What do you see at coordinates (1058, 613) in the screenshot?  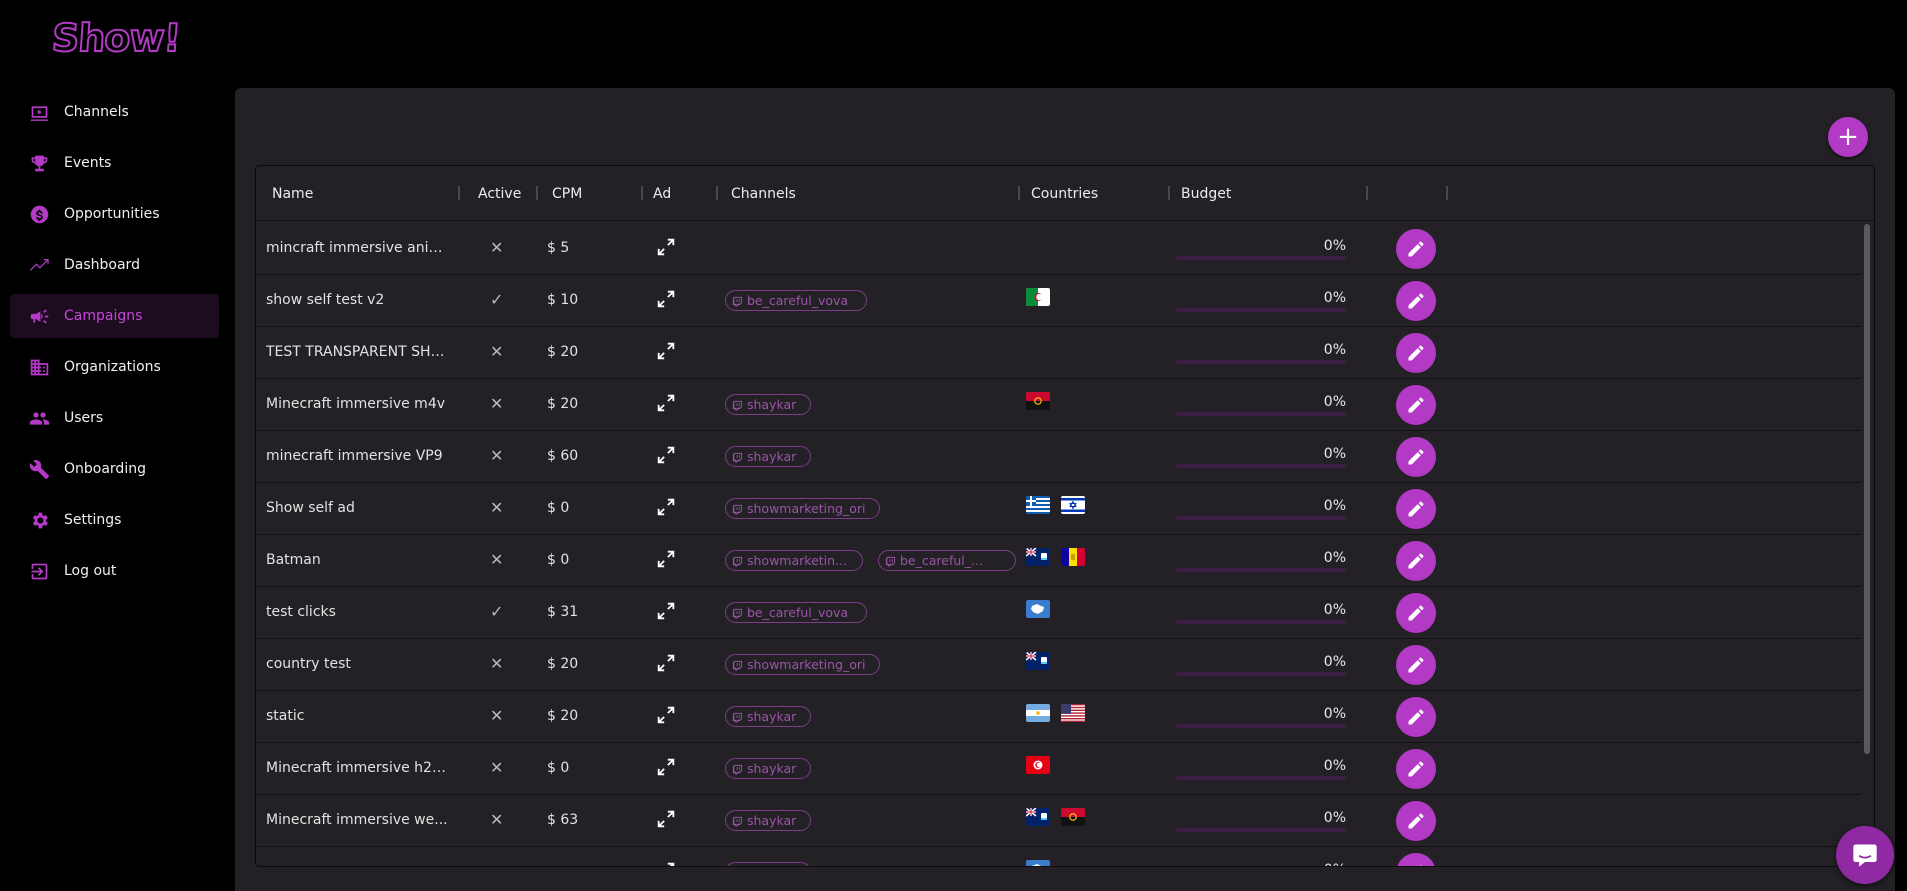 I see `table-row: test clicks ✓ $ 31 be_careful_vova 0%` at bounding box center [1058, 613].